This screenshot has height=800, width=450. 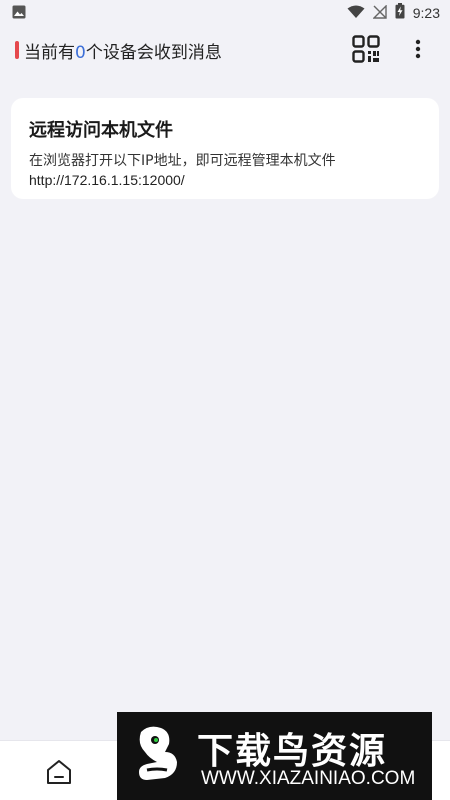 I want to click on qr-code-button, so click(x=366, y=51).